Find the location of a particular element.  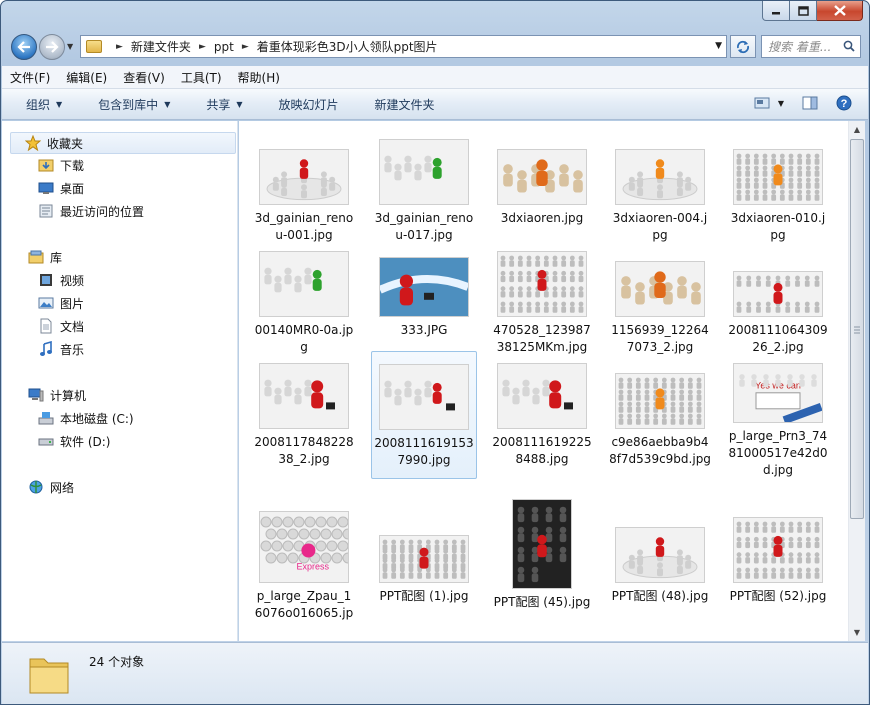

file-item: 3d_gainian_renou-001.jpg is located at coordinates (304, 191).